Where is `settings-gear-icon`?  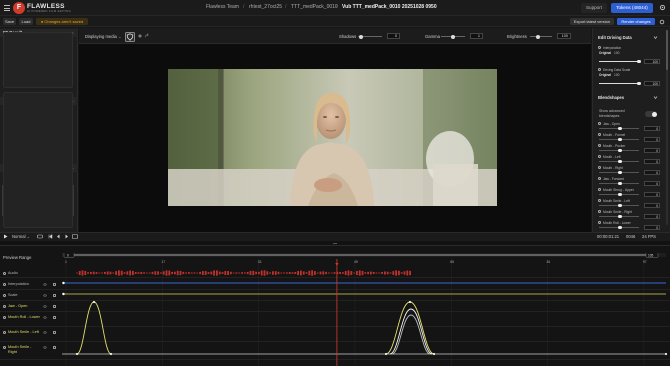 settings-gear-icon is located at coordinates (662, 7).